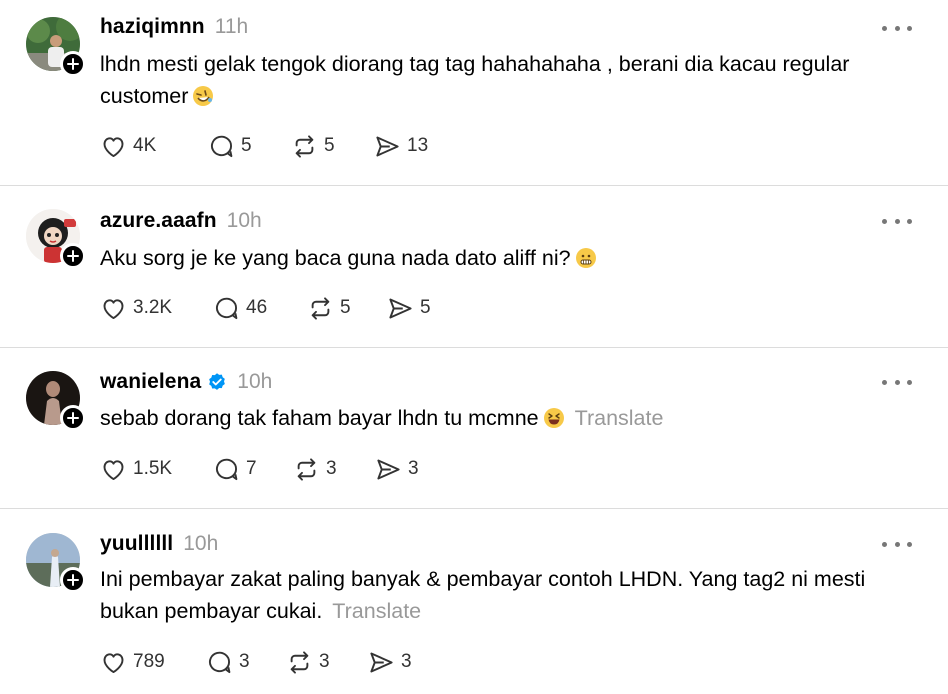 This screenshot has height=694, width=948. I want to click on username: yuullllll, so click(136, 544).